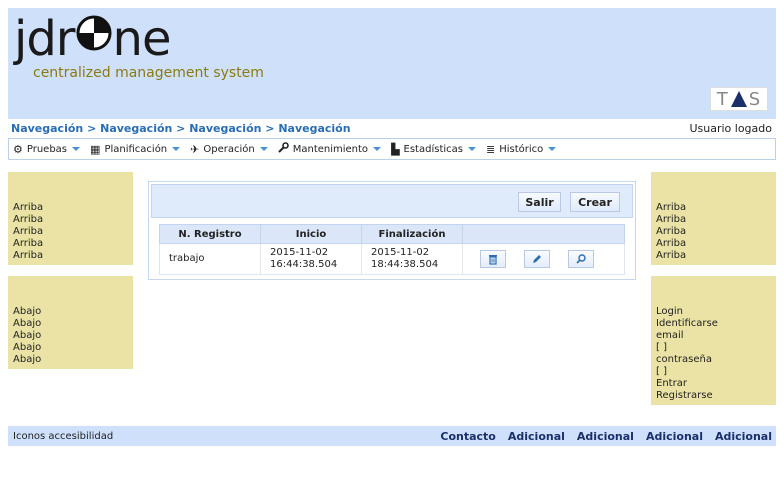  What do you see at coordinates (713, 396) in the screenshot?
I see `register-link: Registrarse` at bounding box center [713, 396].